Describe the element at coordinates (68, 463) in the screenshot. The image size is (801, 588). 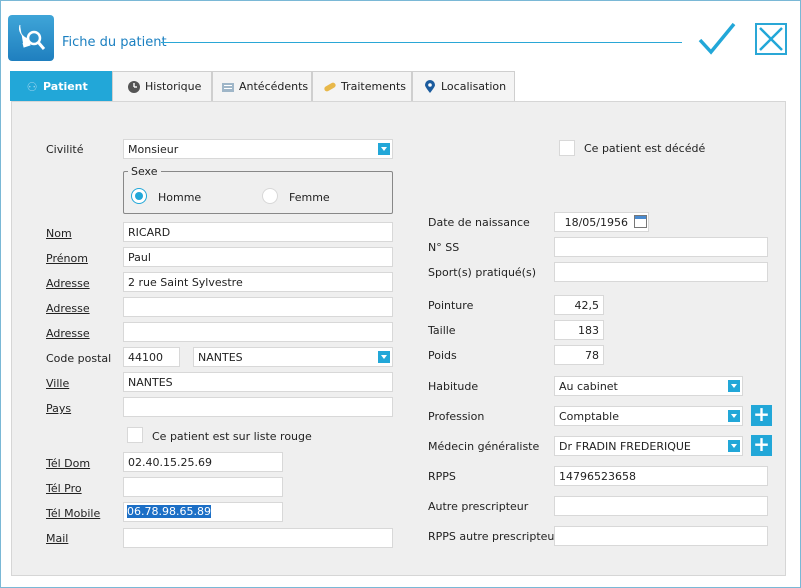
I see `tel-dom-label: Tél Dom` at that location.